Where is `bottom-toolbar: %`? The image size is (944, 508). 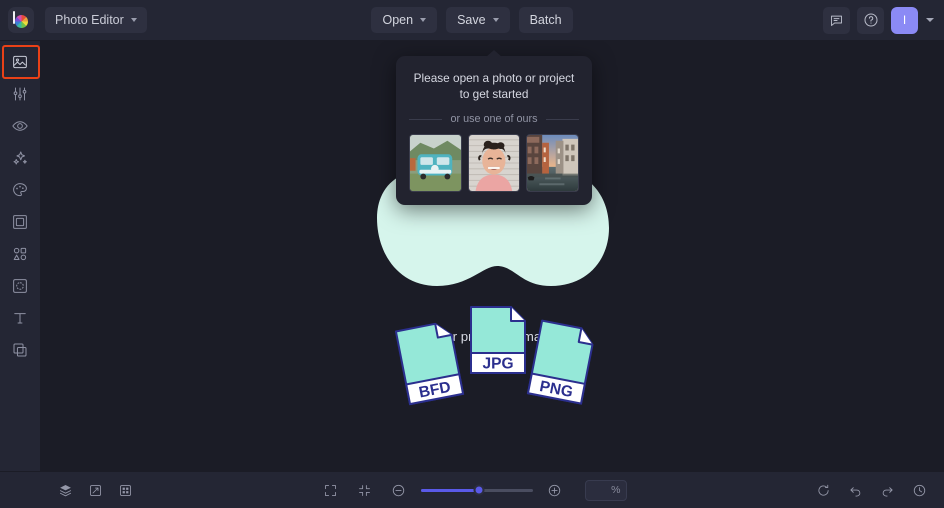
bottom-toolbar: % is located at coordinates (472, 489).